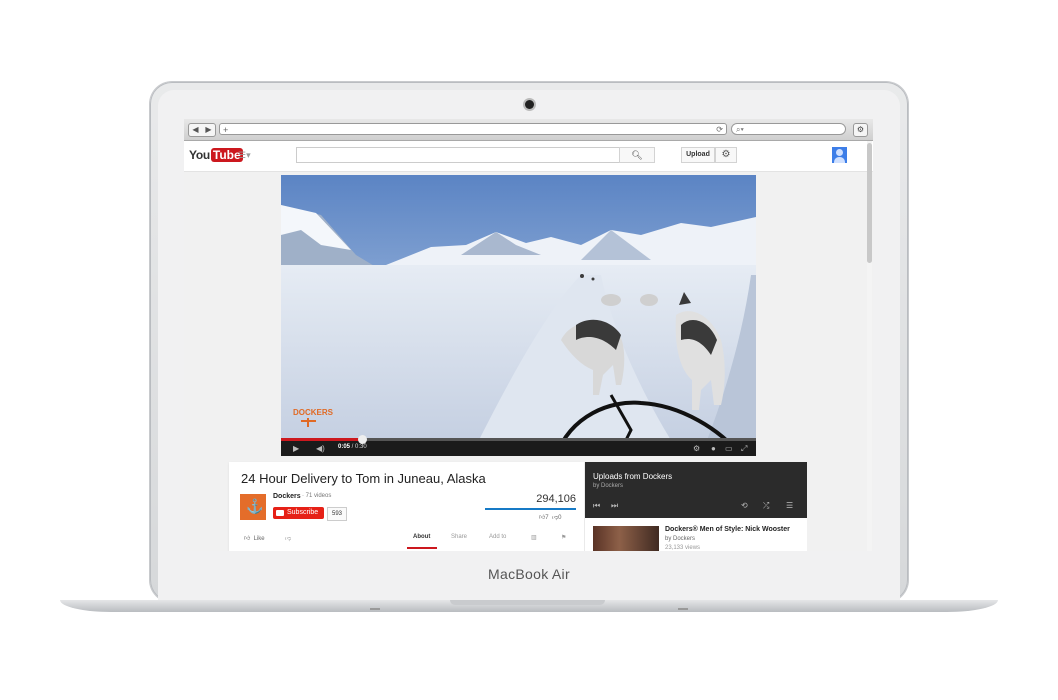  I want to click on like-button: 👍︎ Like, so click(254, 538).